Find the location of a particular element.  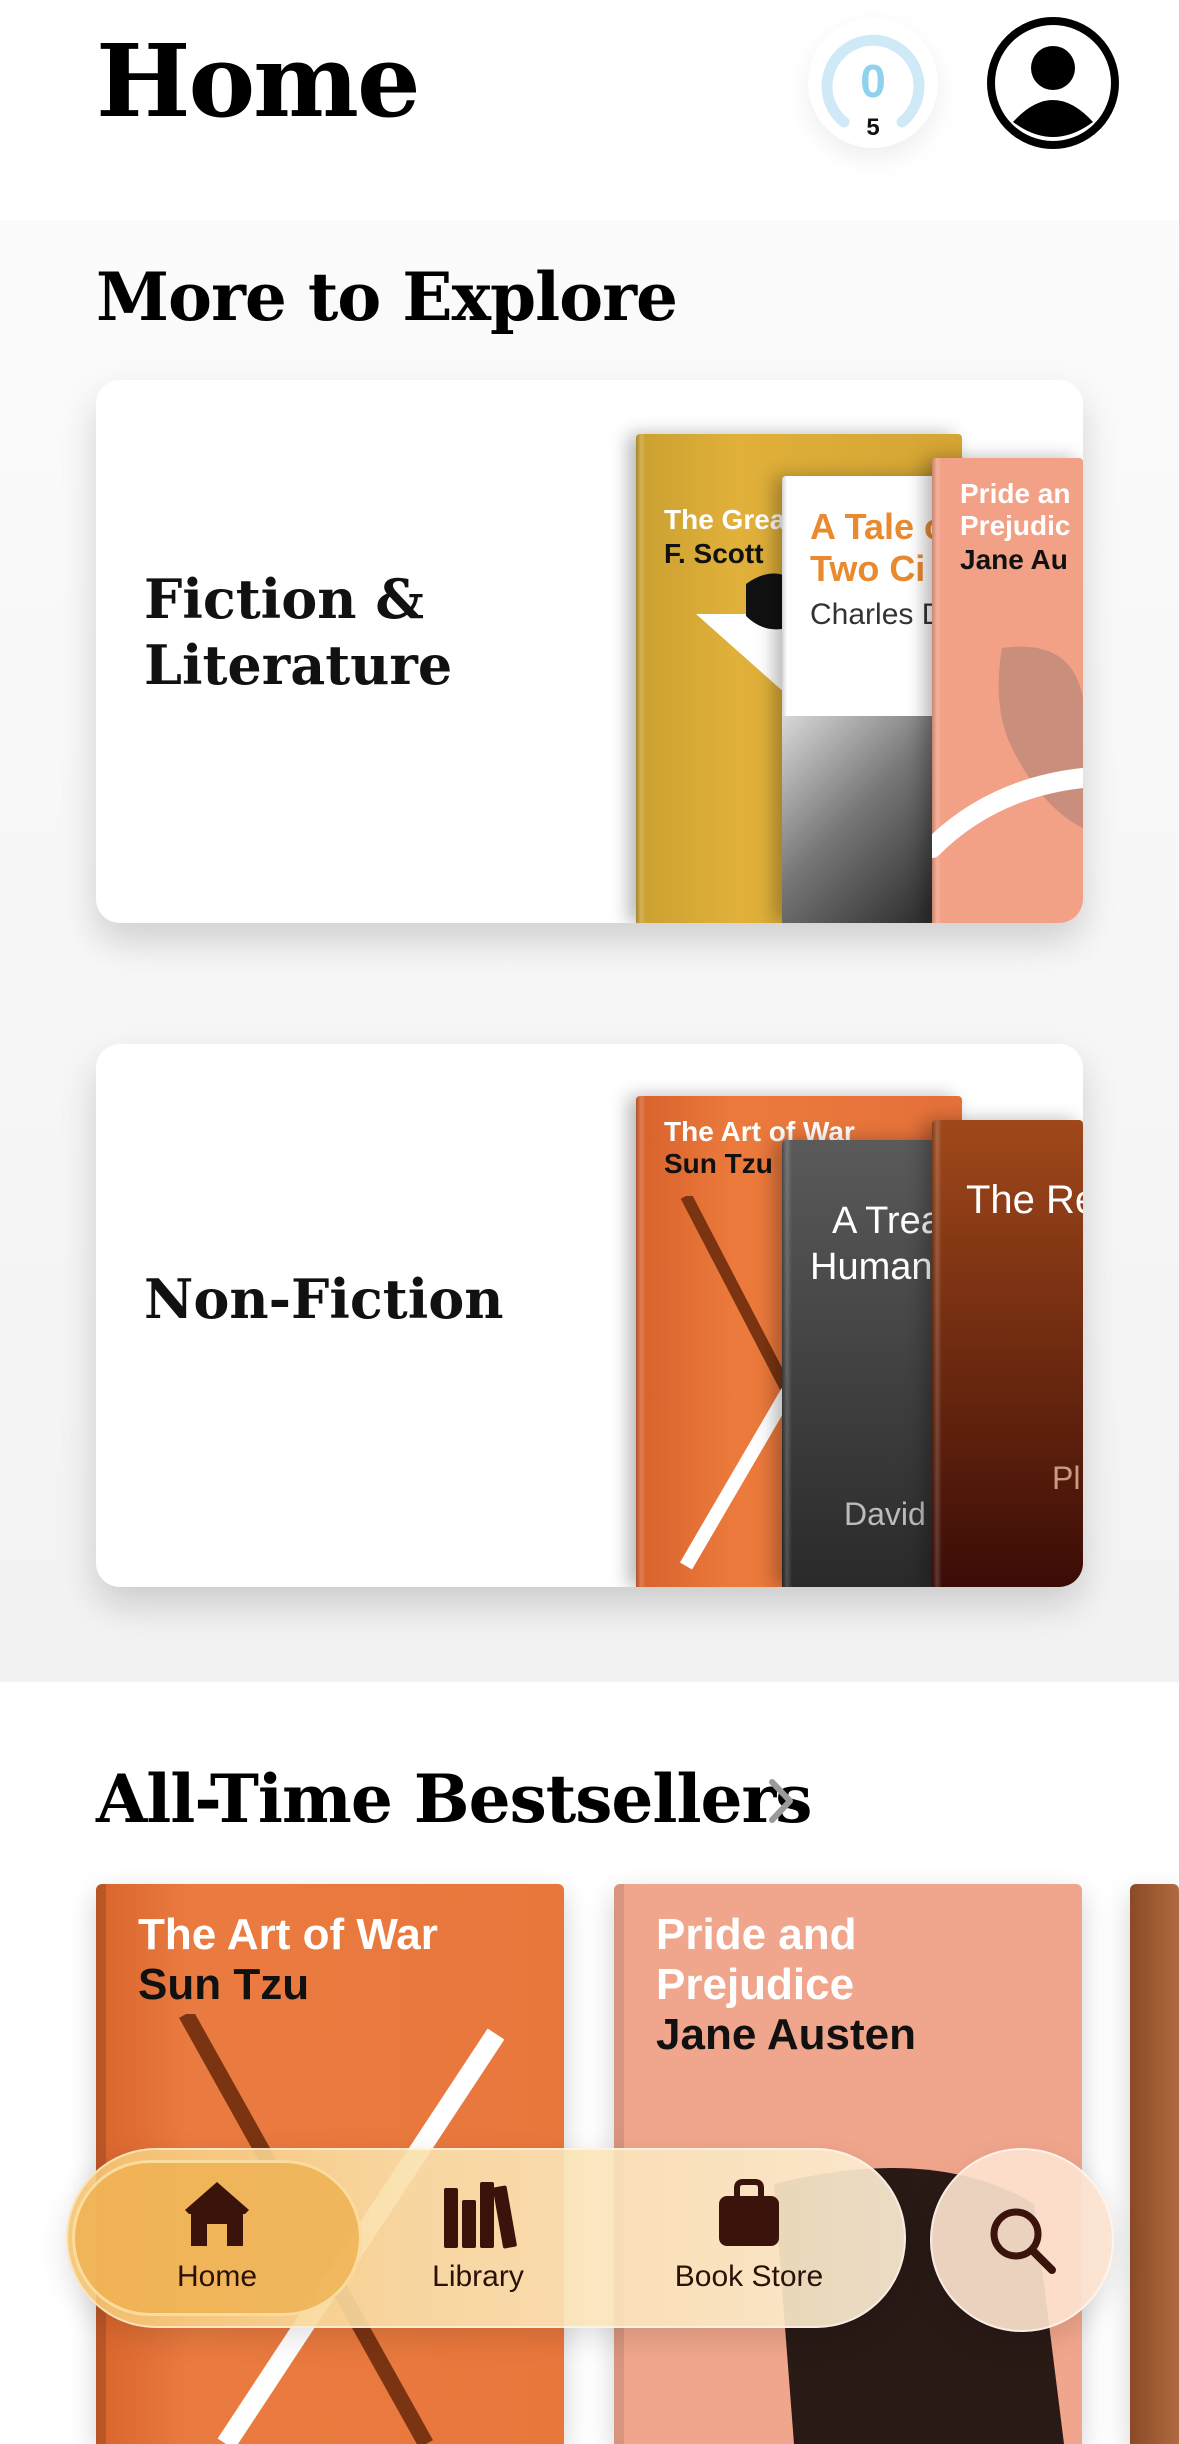

book-author: F. Scott is located at coordinates (714, 553).